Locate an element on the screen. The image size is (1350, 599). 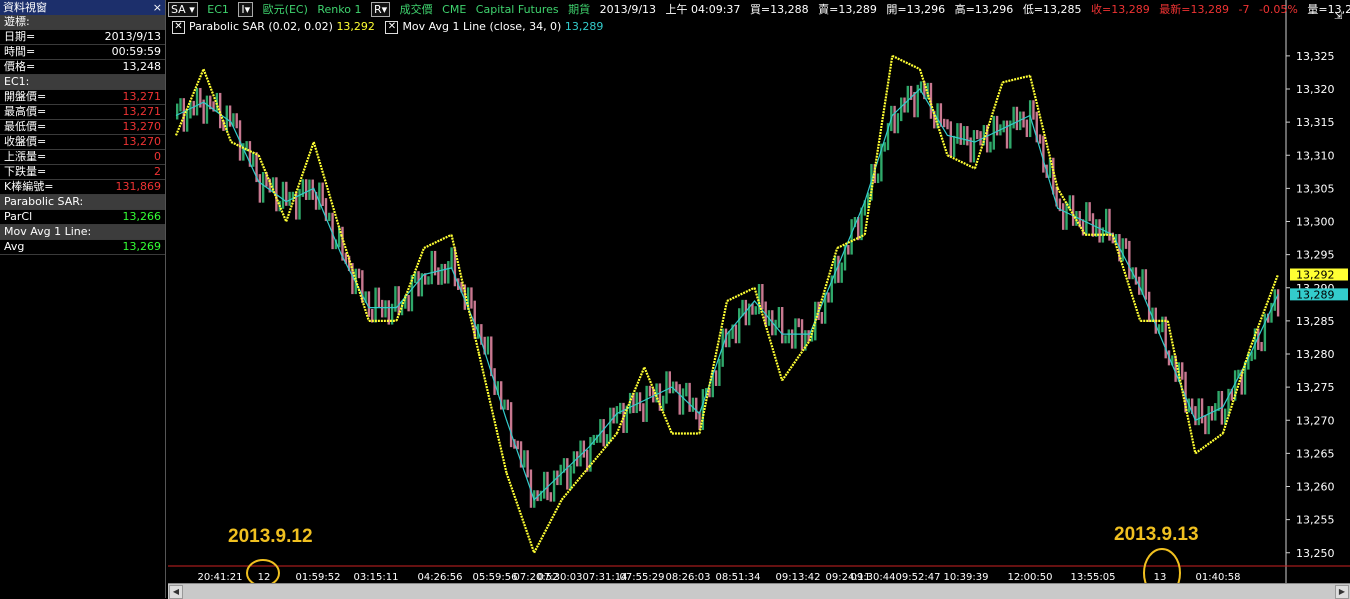
data-window-row-value: 13,270 is located at coordinates (142, 126).